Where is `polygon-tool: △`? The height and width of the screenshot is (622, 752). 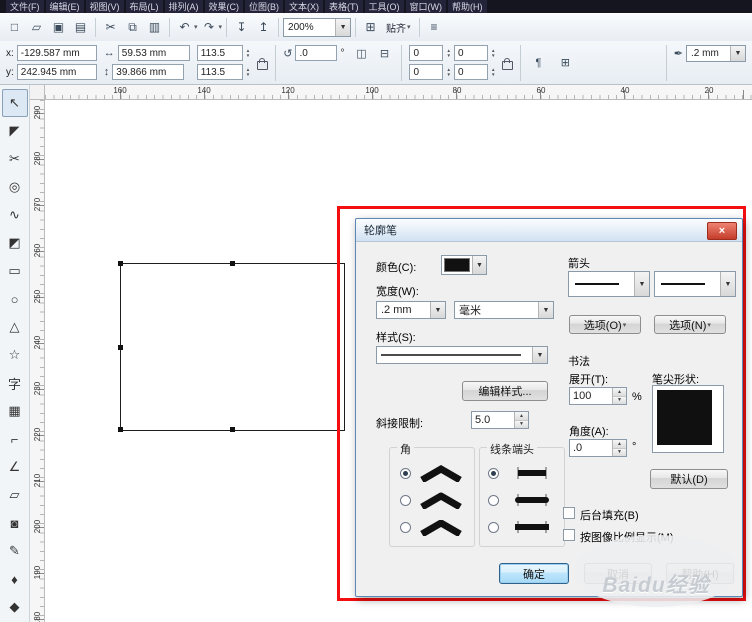 polygon-tool: △ is located at coordinates (15, 327).